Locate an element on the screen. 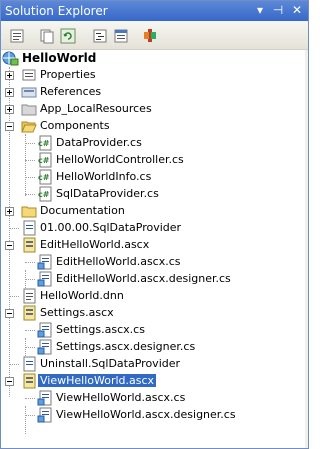  tree-item-label: ViewHelloWorld.ascx.cs is located at coordinates (121, 397).